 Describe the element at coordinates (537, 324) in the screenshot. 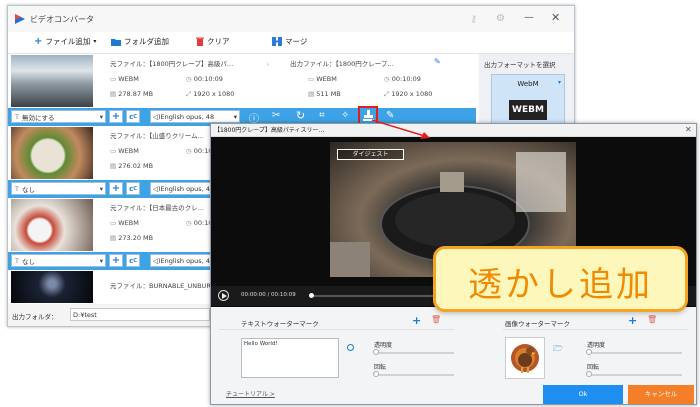

I see `image-watermark-heading: 画像ウォーターマーク` at that location.